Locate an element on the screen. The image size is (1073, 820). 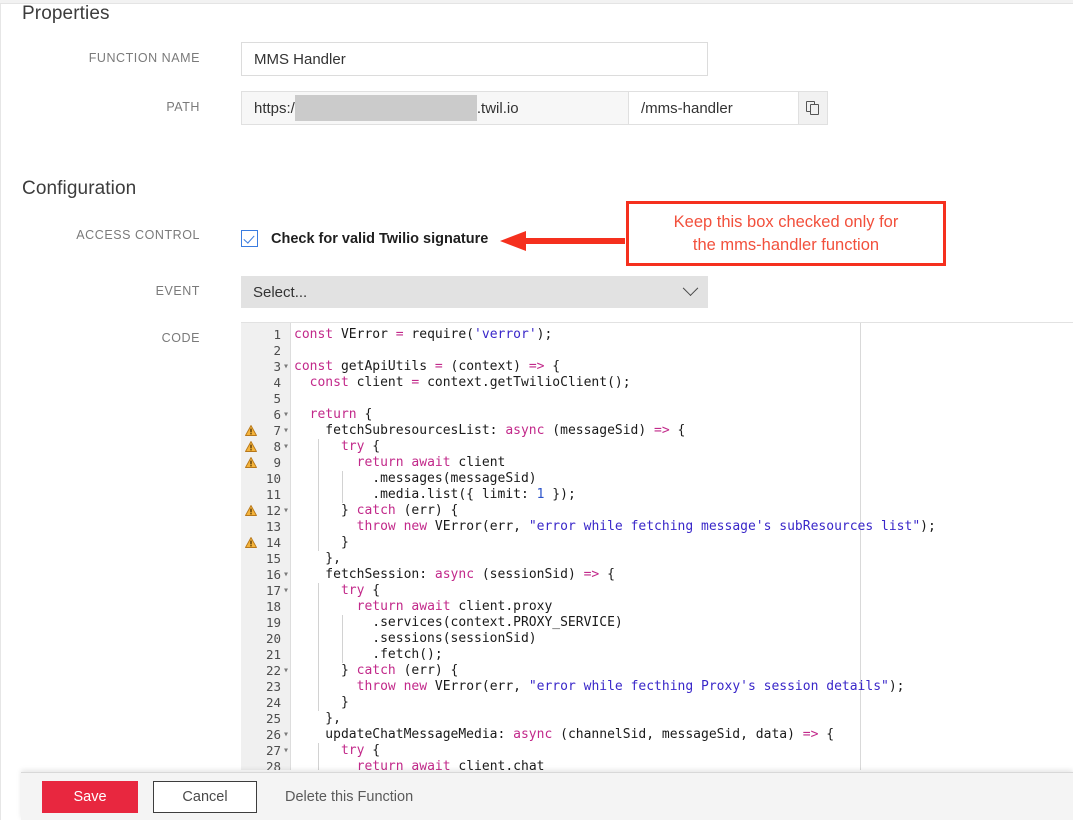
code-line: 6 ▾ return { is located at coordinates (657, 415).